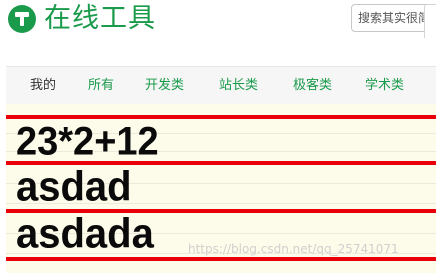 This screenshot has width=436, height=273. I want to click on text-line-3: asdada, so click(85, 234).